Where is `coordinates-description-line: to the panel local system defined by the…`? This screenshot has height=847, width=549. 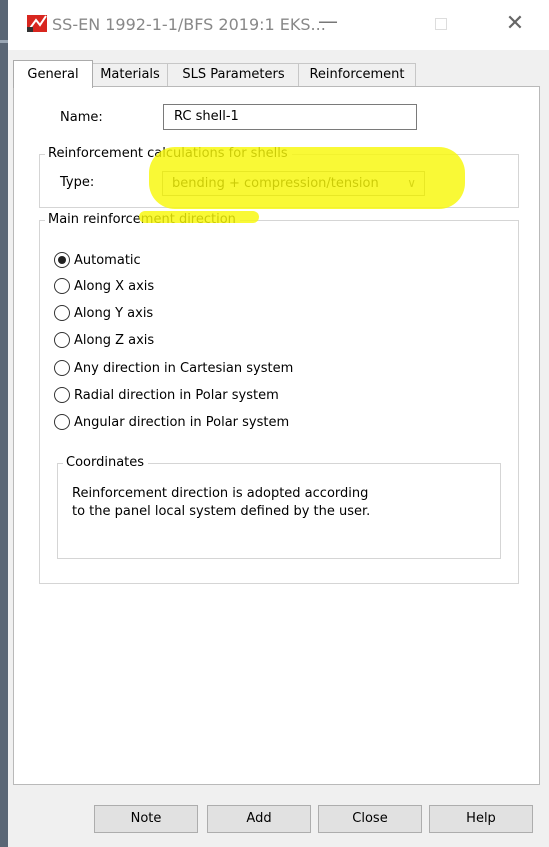 coordinates-description-line: to the panel local system defined by the… is located at coordinates (221, 511).